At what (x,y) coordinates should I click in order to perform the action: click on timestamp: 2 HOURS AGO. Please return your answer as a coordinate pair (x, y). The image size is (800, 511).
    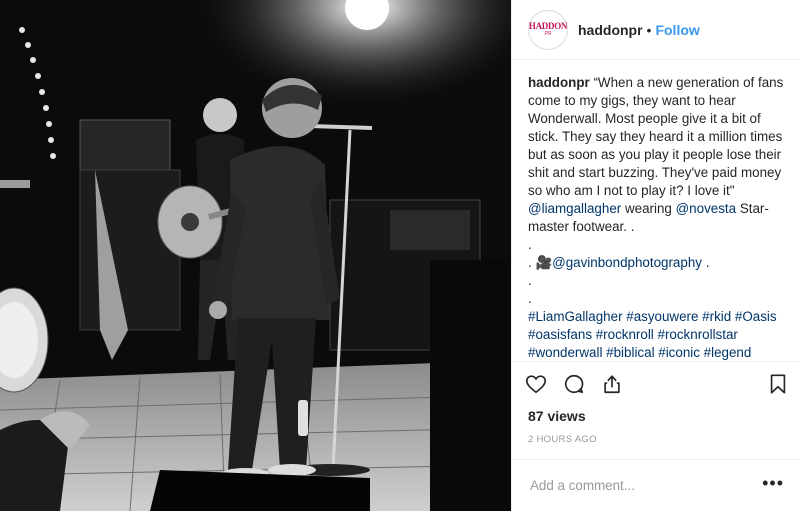
    Looking at the image, I should click on (656, 439).